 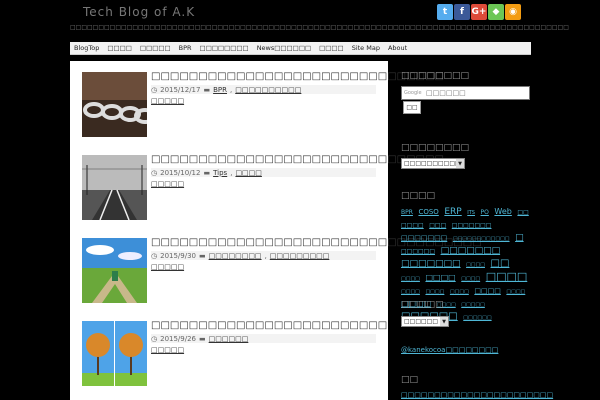 What do you see at coordinates (235, 256) in the screenshot?
I see `post-category-link: □□□□□□□□` at bounding box center [235, 256].